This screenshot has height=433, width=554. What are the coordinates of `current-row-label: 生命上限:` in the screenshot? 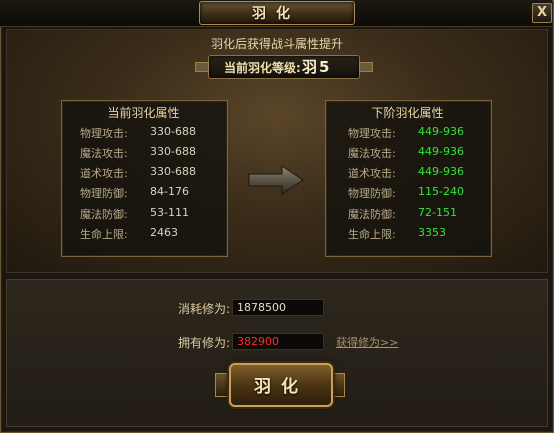 It's located at (104, 234).